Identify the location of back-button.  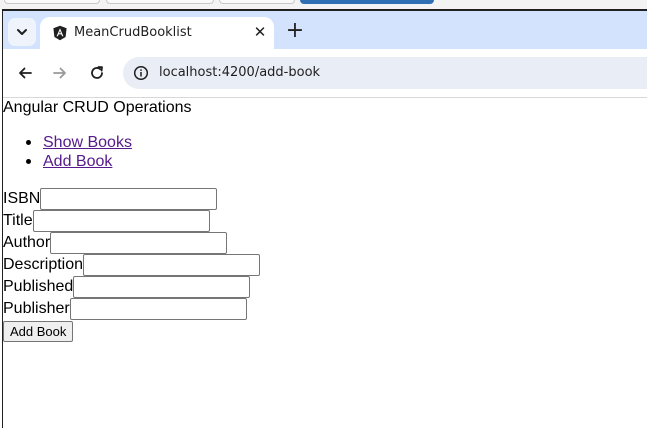
(25, 73).